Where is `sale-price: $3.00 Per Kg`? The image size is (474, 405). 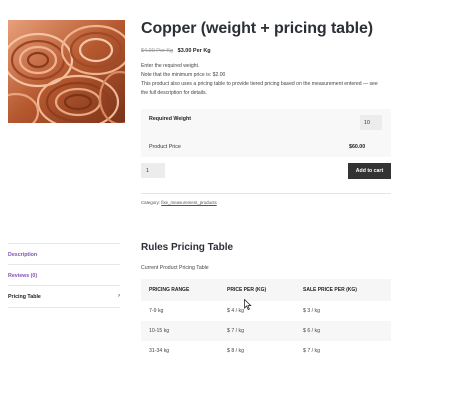 sale-price: $3.00 Per Kg is located at coordinates (194, 51).